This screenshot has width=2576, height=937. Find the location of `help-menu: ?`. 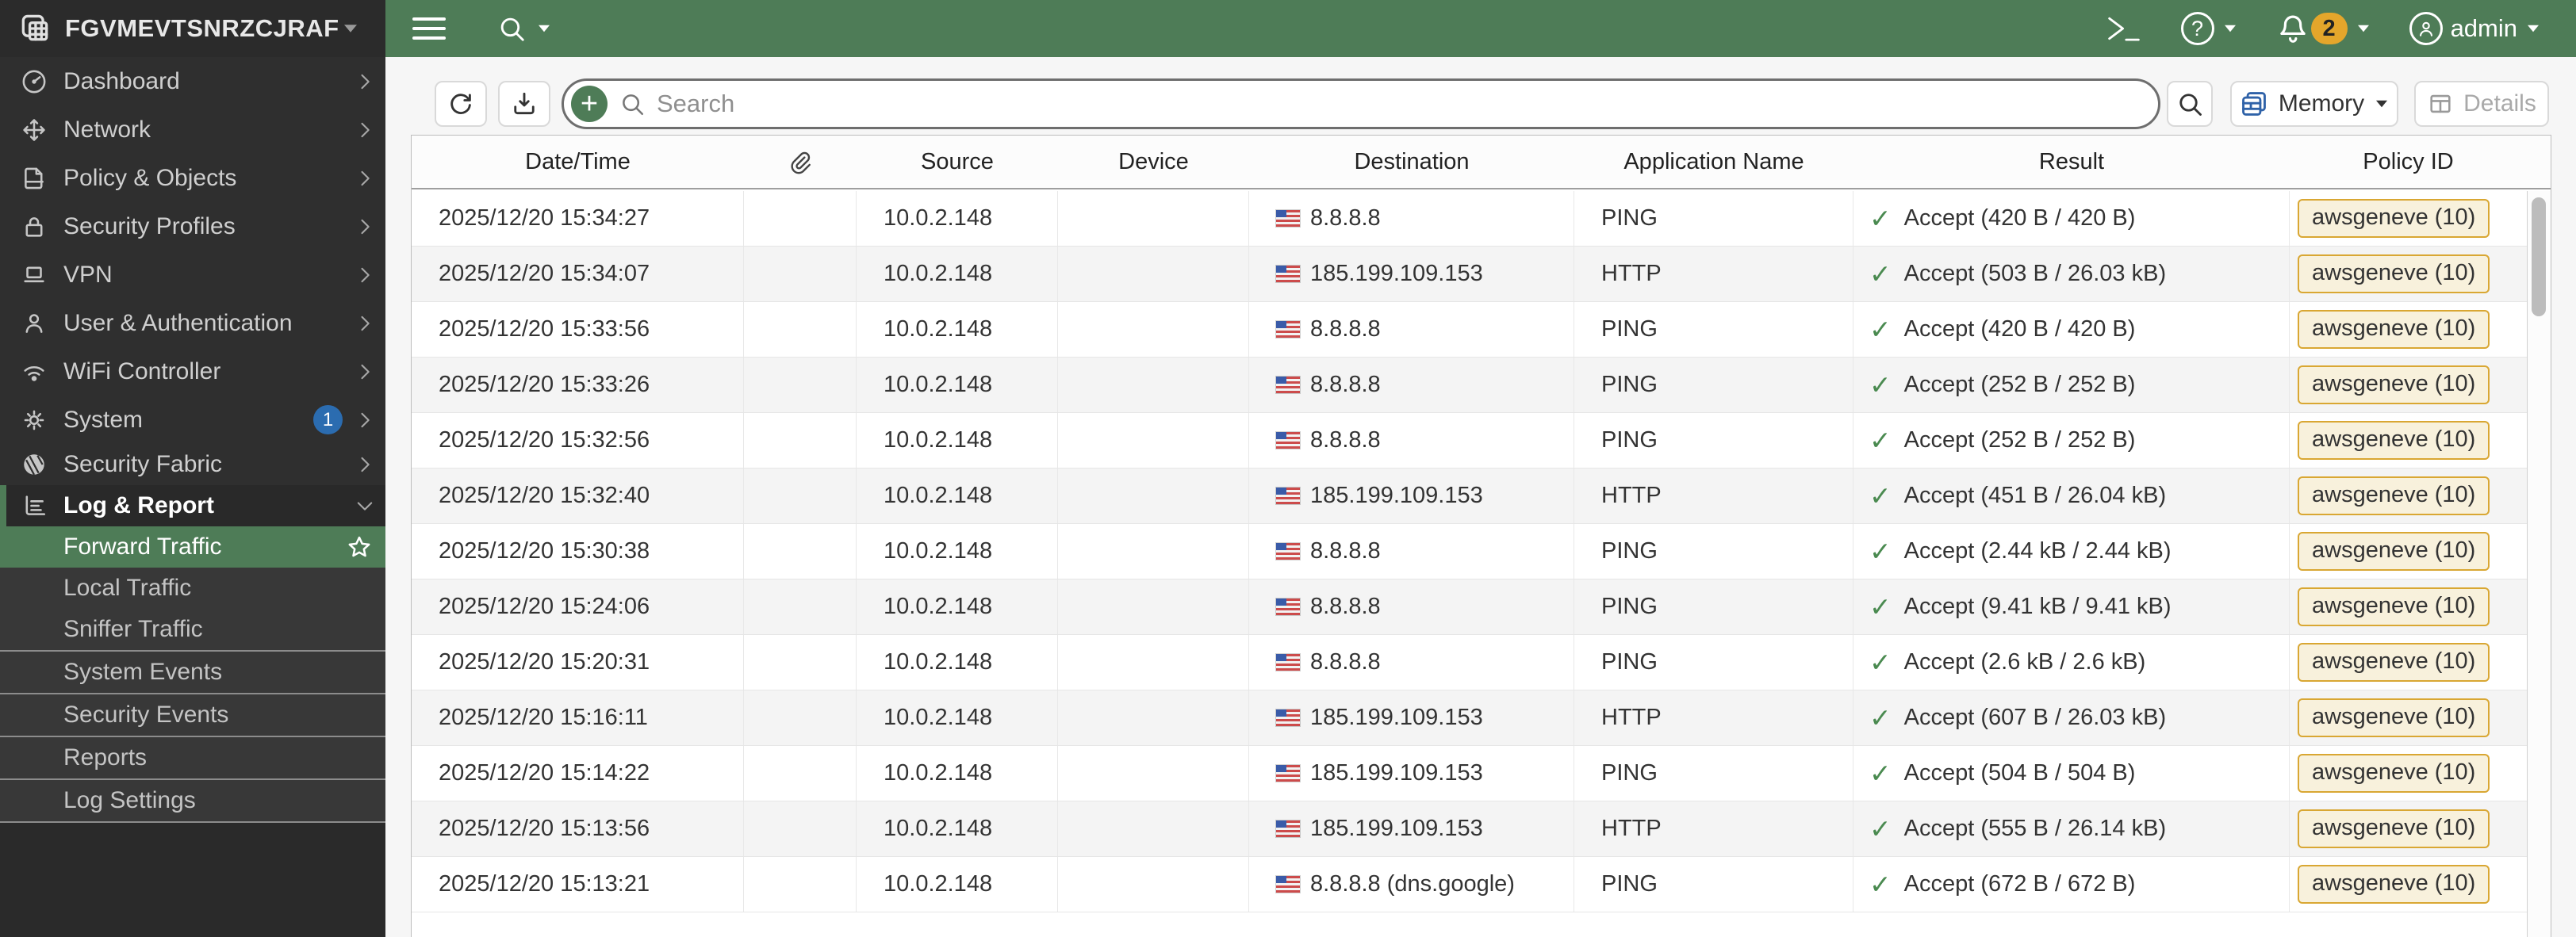

help-menu: ? is located at coordinates (2209, 28).